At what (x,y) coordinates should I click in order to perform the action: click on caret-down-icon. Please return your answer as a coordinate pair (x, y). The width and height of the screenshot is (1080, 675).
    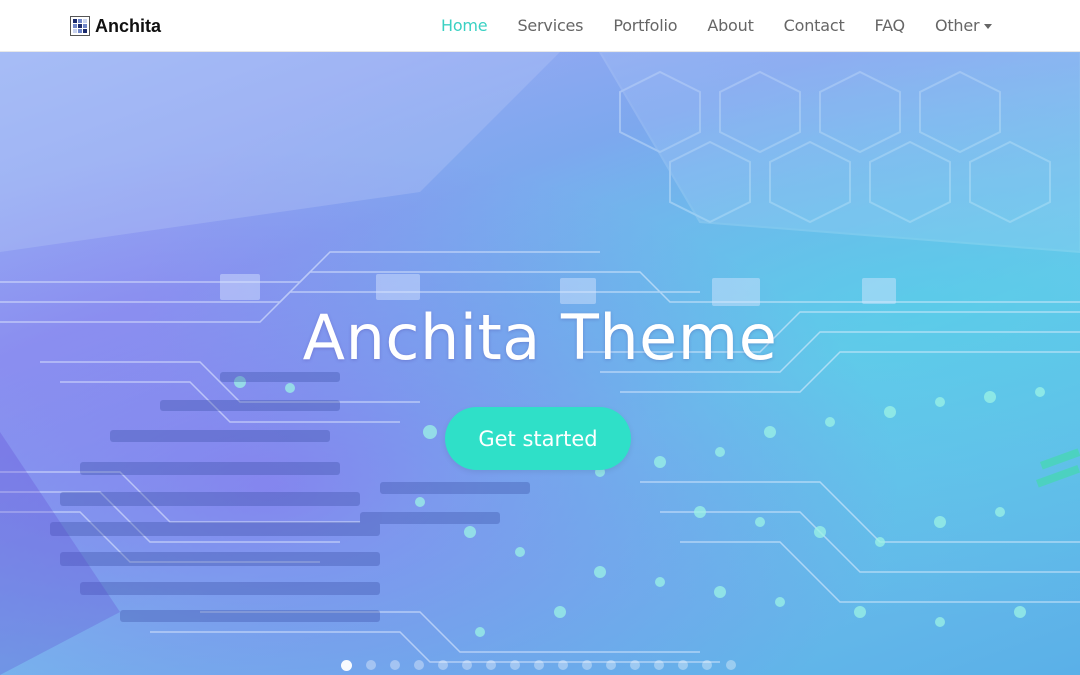
    Looking at the image, I should click on (988, 26).